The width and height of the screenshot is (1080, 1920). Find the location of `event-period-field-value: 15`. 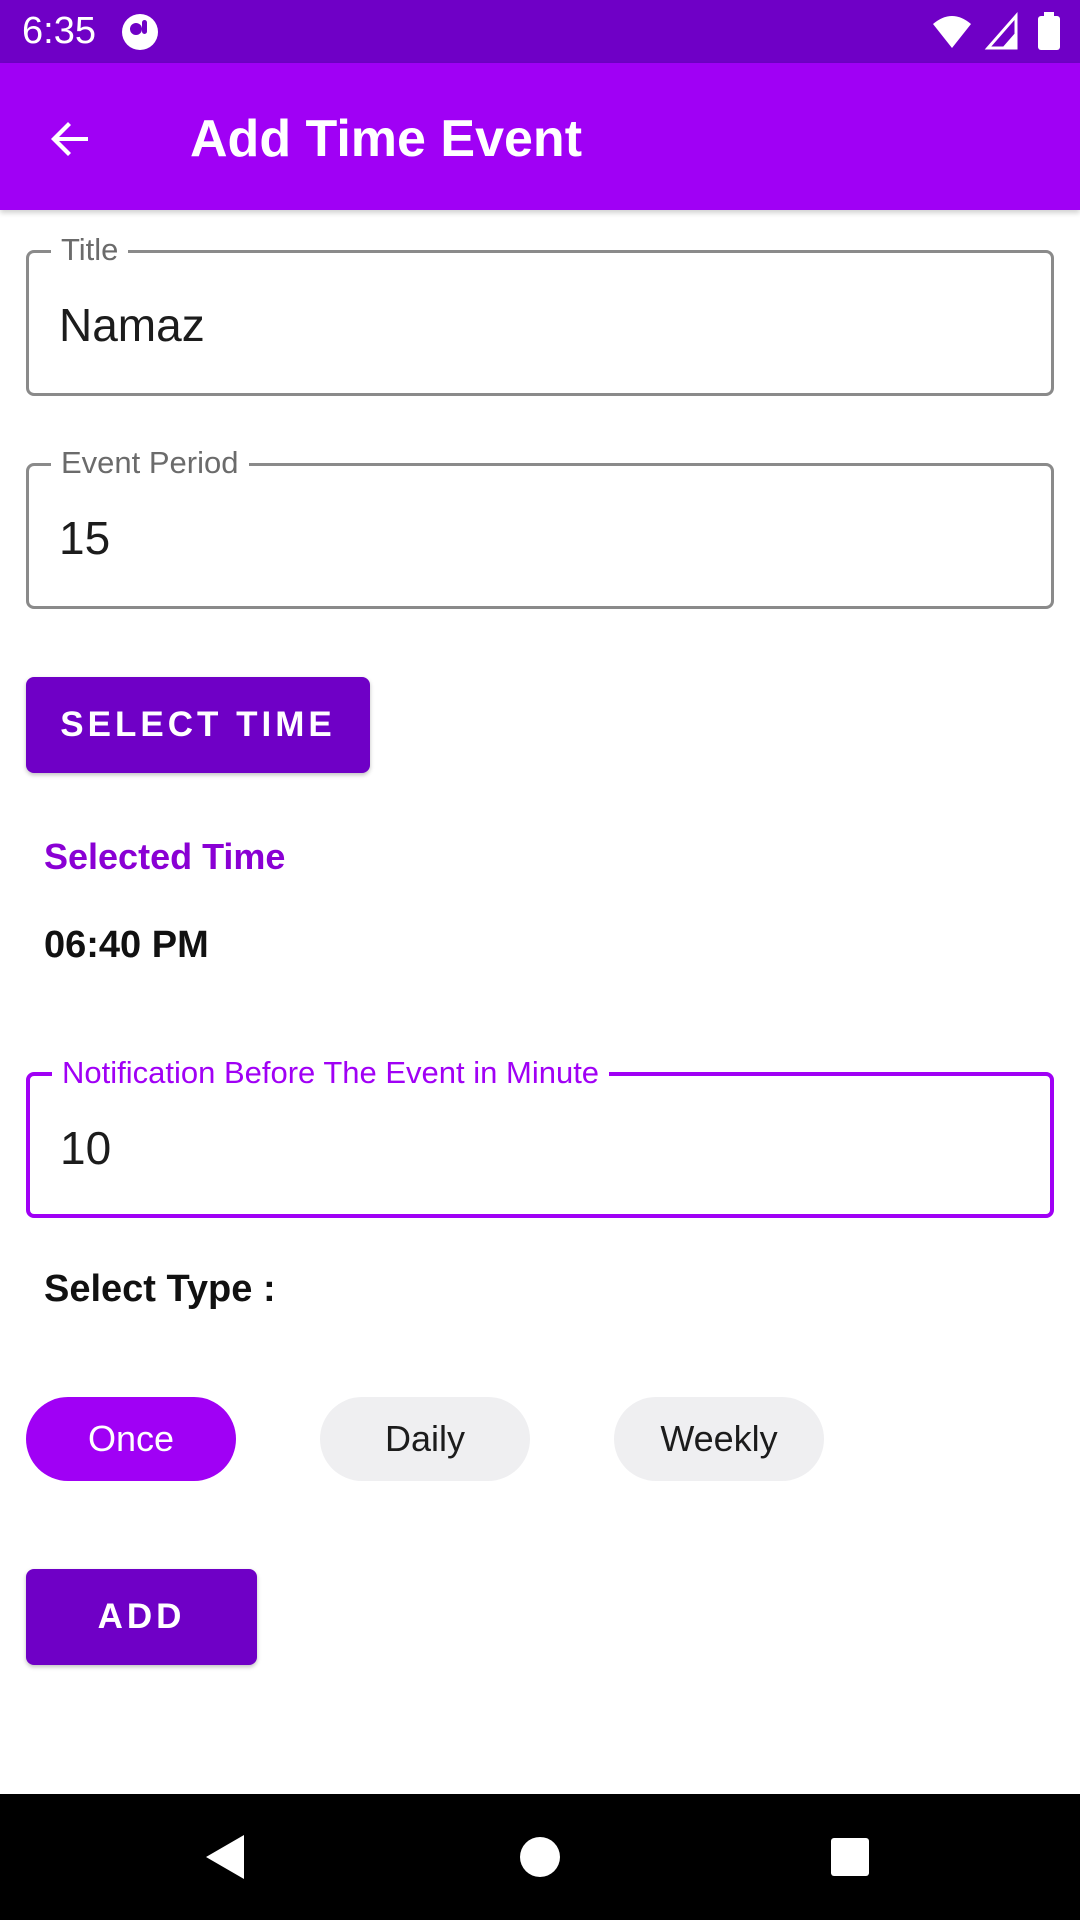

event-period-field-value: 15 is located at coordinates (84, 538).